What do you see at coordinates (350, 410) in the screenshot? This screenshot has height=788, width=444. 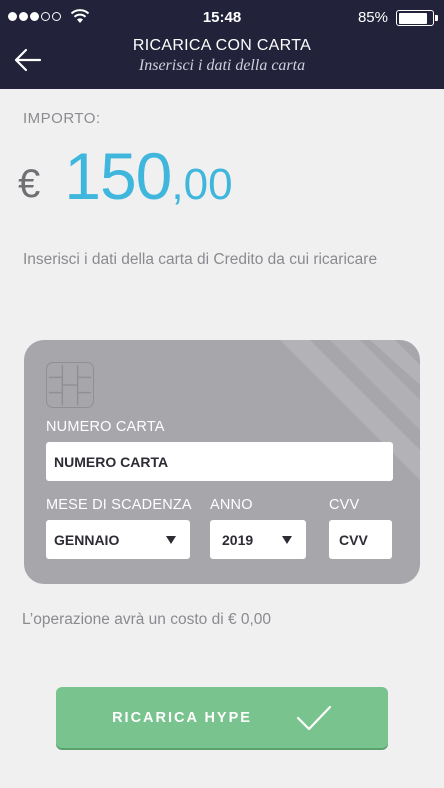 I see `card-decoration` at bounding box center [350, 410].